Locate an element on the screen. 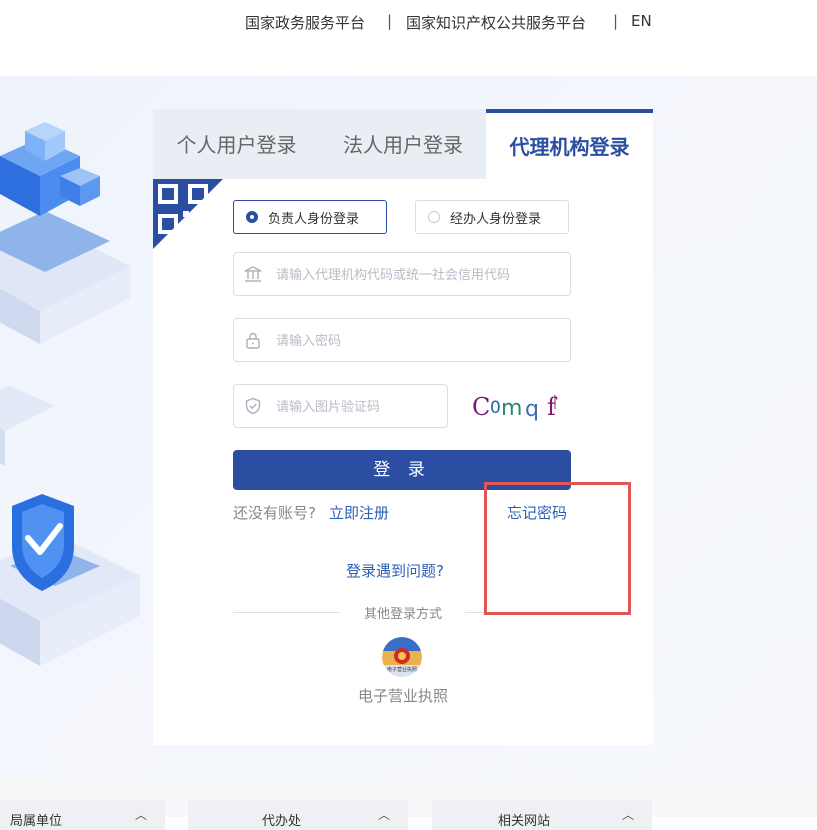  select-agency-offices: 代办处 ︿ is located at coordinates (298, 815).